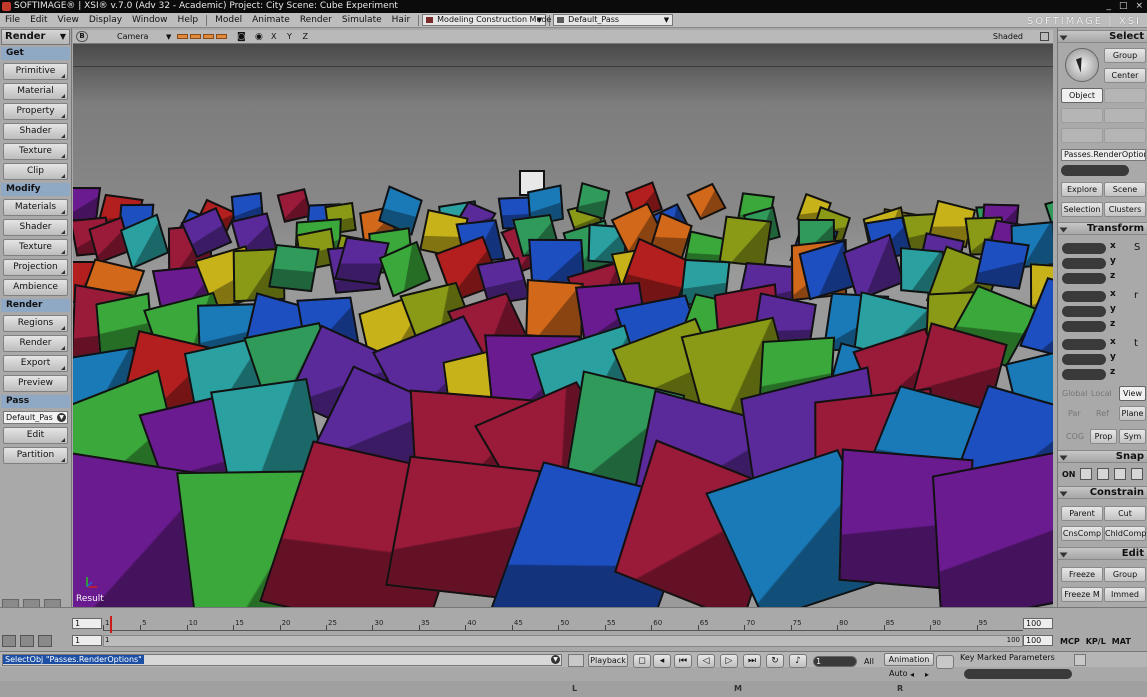 Image resolution: width=1147 pixels, height=697 pixels. Describe the element at coordinates (1102, 228) in the screenshot. I see `transform-section-title: Transform` at that location.